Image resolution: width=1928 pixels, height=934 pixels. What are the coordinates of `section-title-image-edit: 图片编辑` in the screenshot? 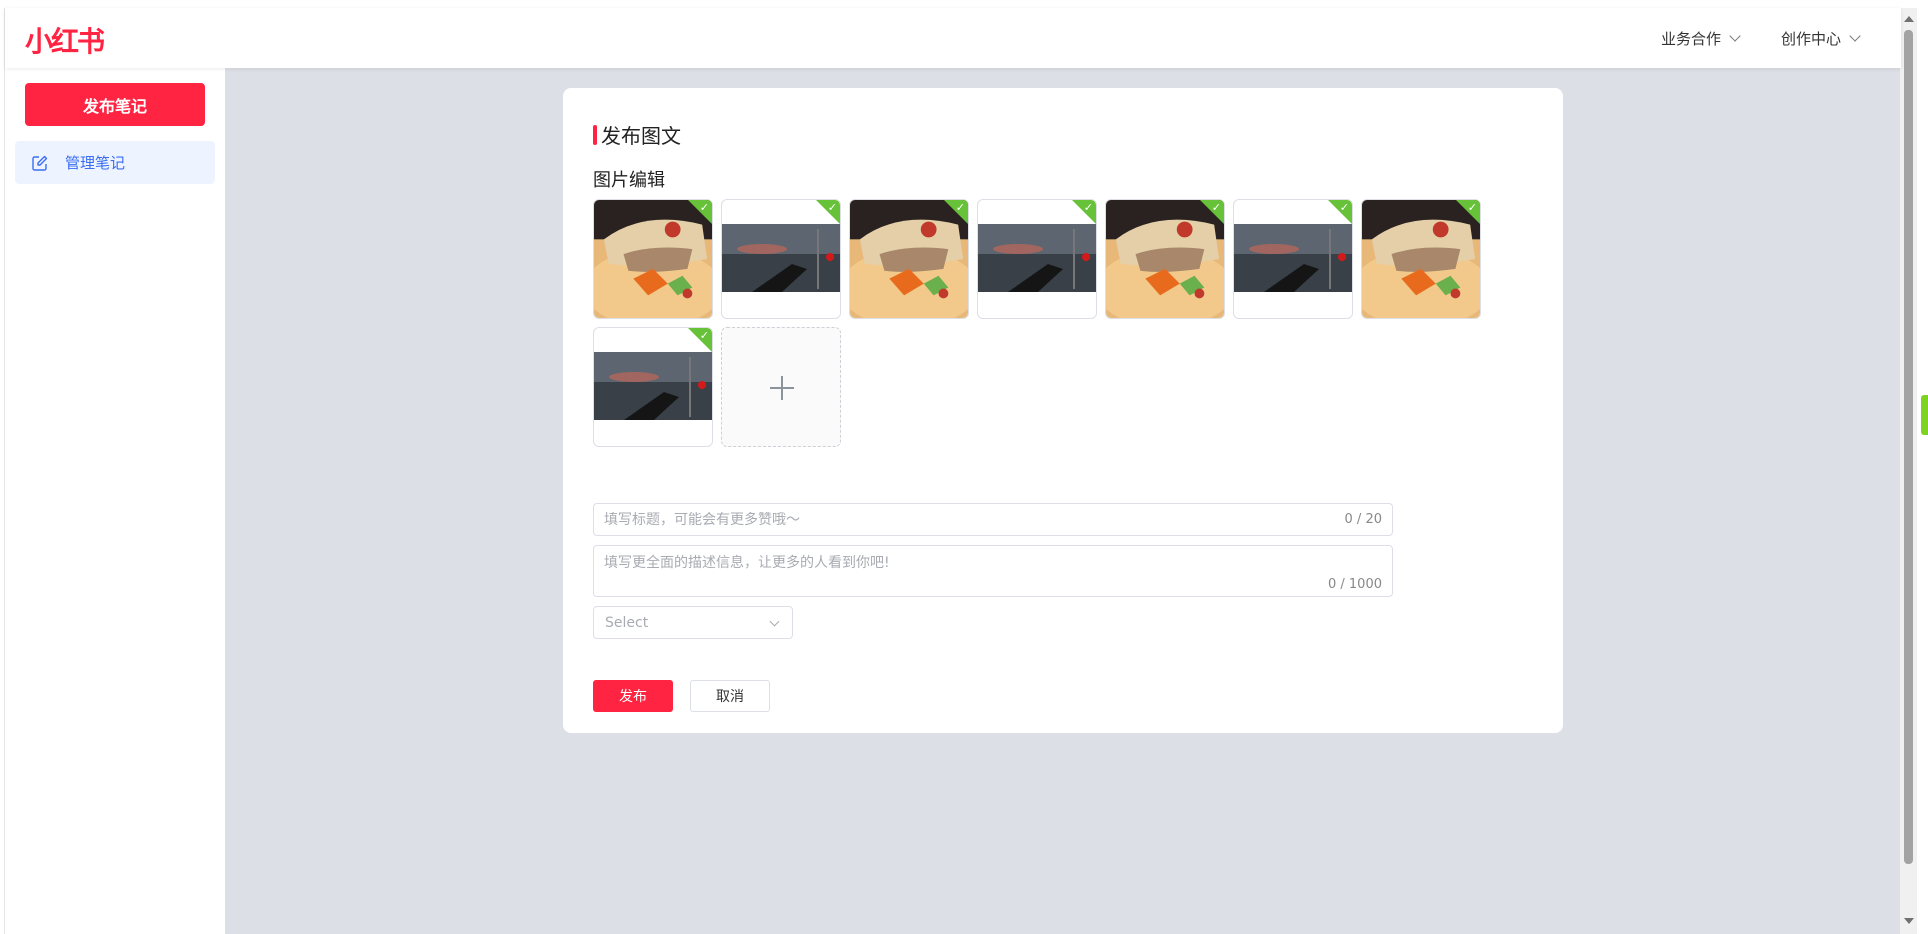 It's located at (629, 180).